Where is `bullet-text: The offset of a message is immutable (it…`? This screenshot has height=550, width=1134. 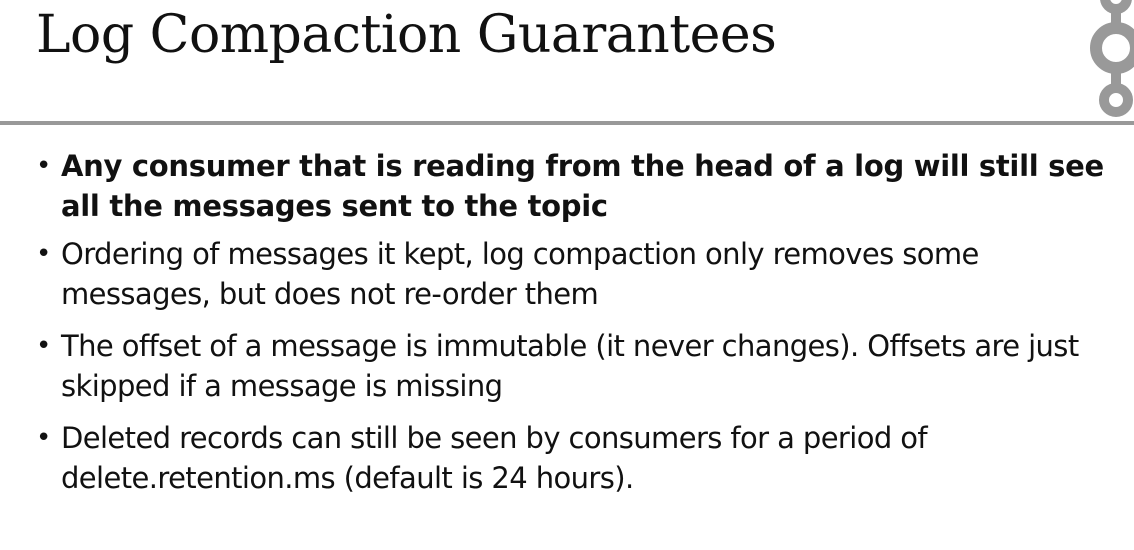 bullet-text: The offset of a message is immutable (it… is located at coordinates (570, 366).